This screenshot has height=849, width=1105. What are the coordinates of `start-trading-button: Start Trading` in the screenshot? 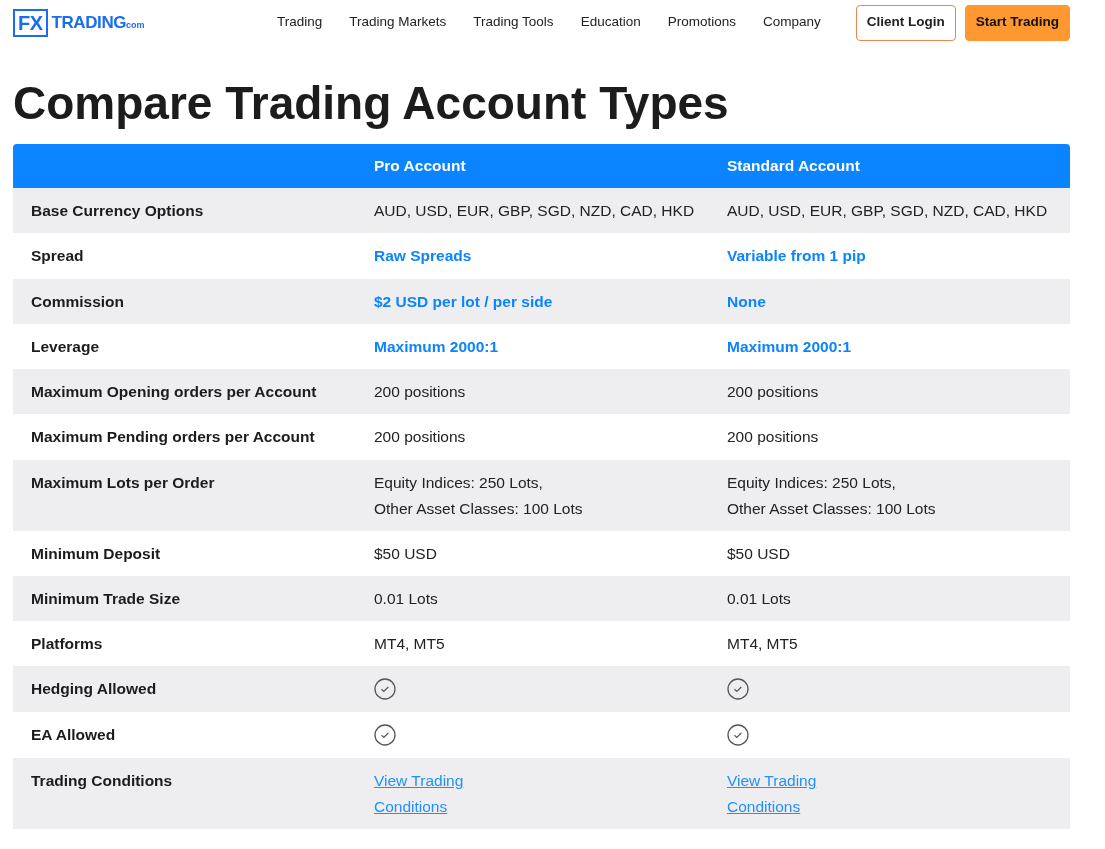 It's located at (1017, 22).